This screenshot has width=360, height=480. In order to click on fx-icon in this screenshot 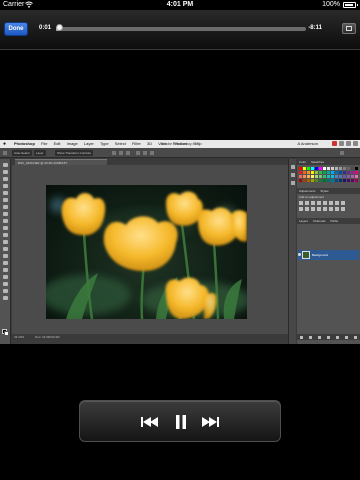, I will do `click(310, 337)`.